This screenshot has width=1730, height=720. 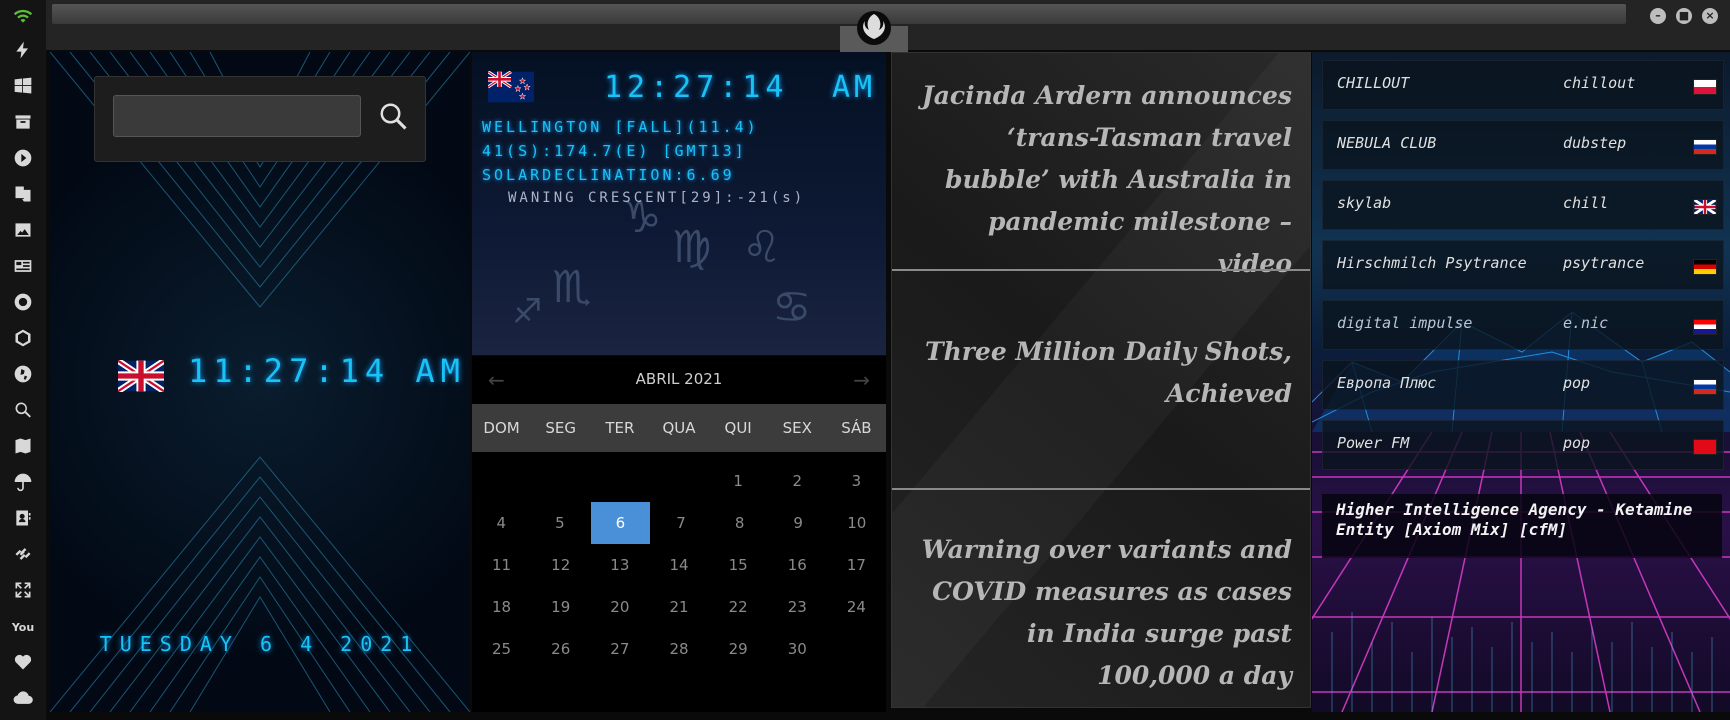 I want to click on windows-icon, so click(x=23, y=88).